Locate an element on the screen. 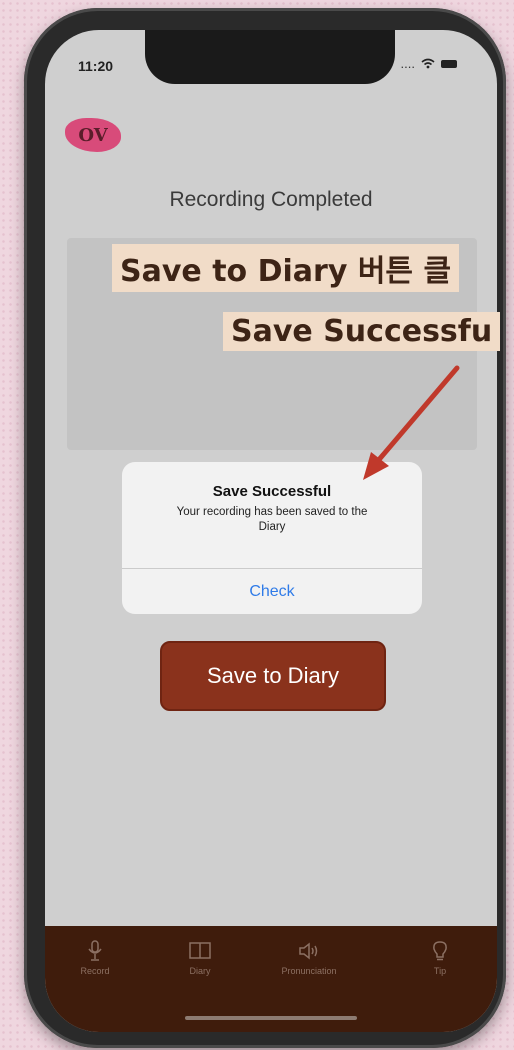 This screenshot has height=1050, width=514. tab-tip: Tip is located at coordinates (440, 958).